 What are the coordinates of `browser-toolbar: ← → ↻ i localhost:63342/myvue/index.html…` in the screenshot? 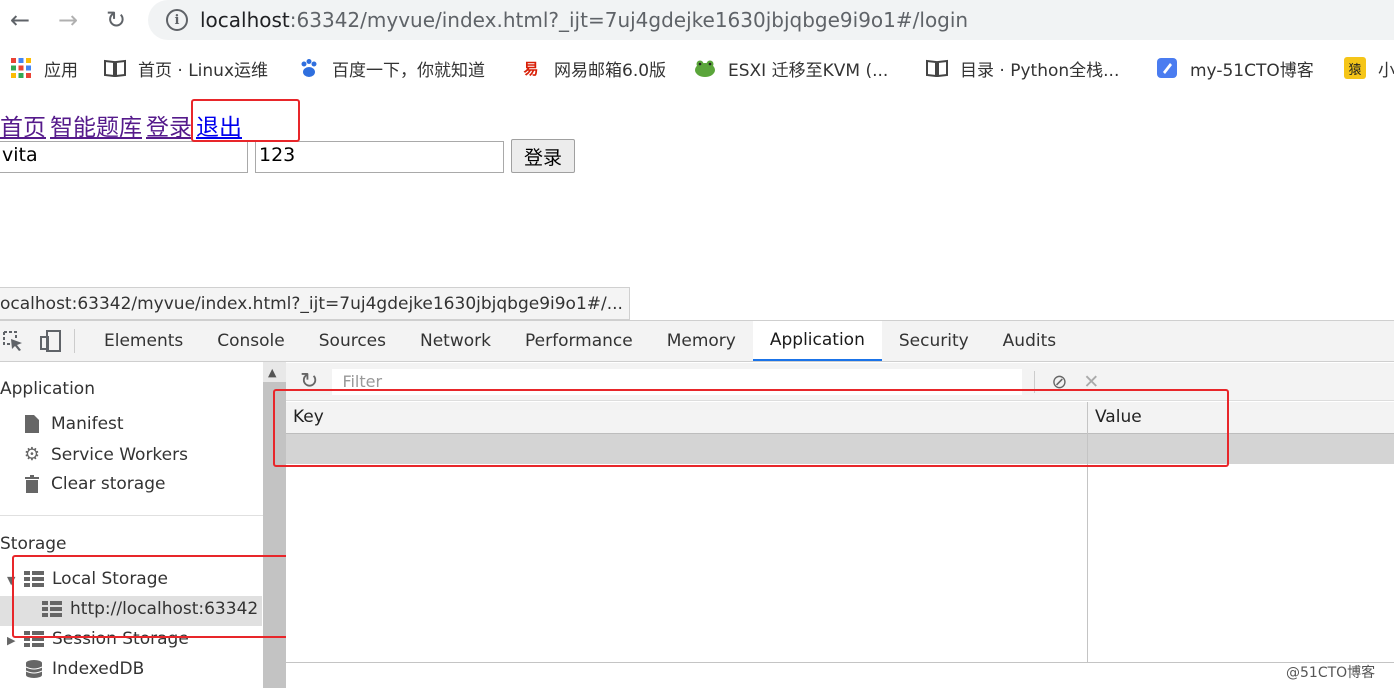 It's located at (697, 20).